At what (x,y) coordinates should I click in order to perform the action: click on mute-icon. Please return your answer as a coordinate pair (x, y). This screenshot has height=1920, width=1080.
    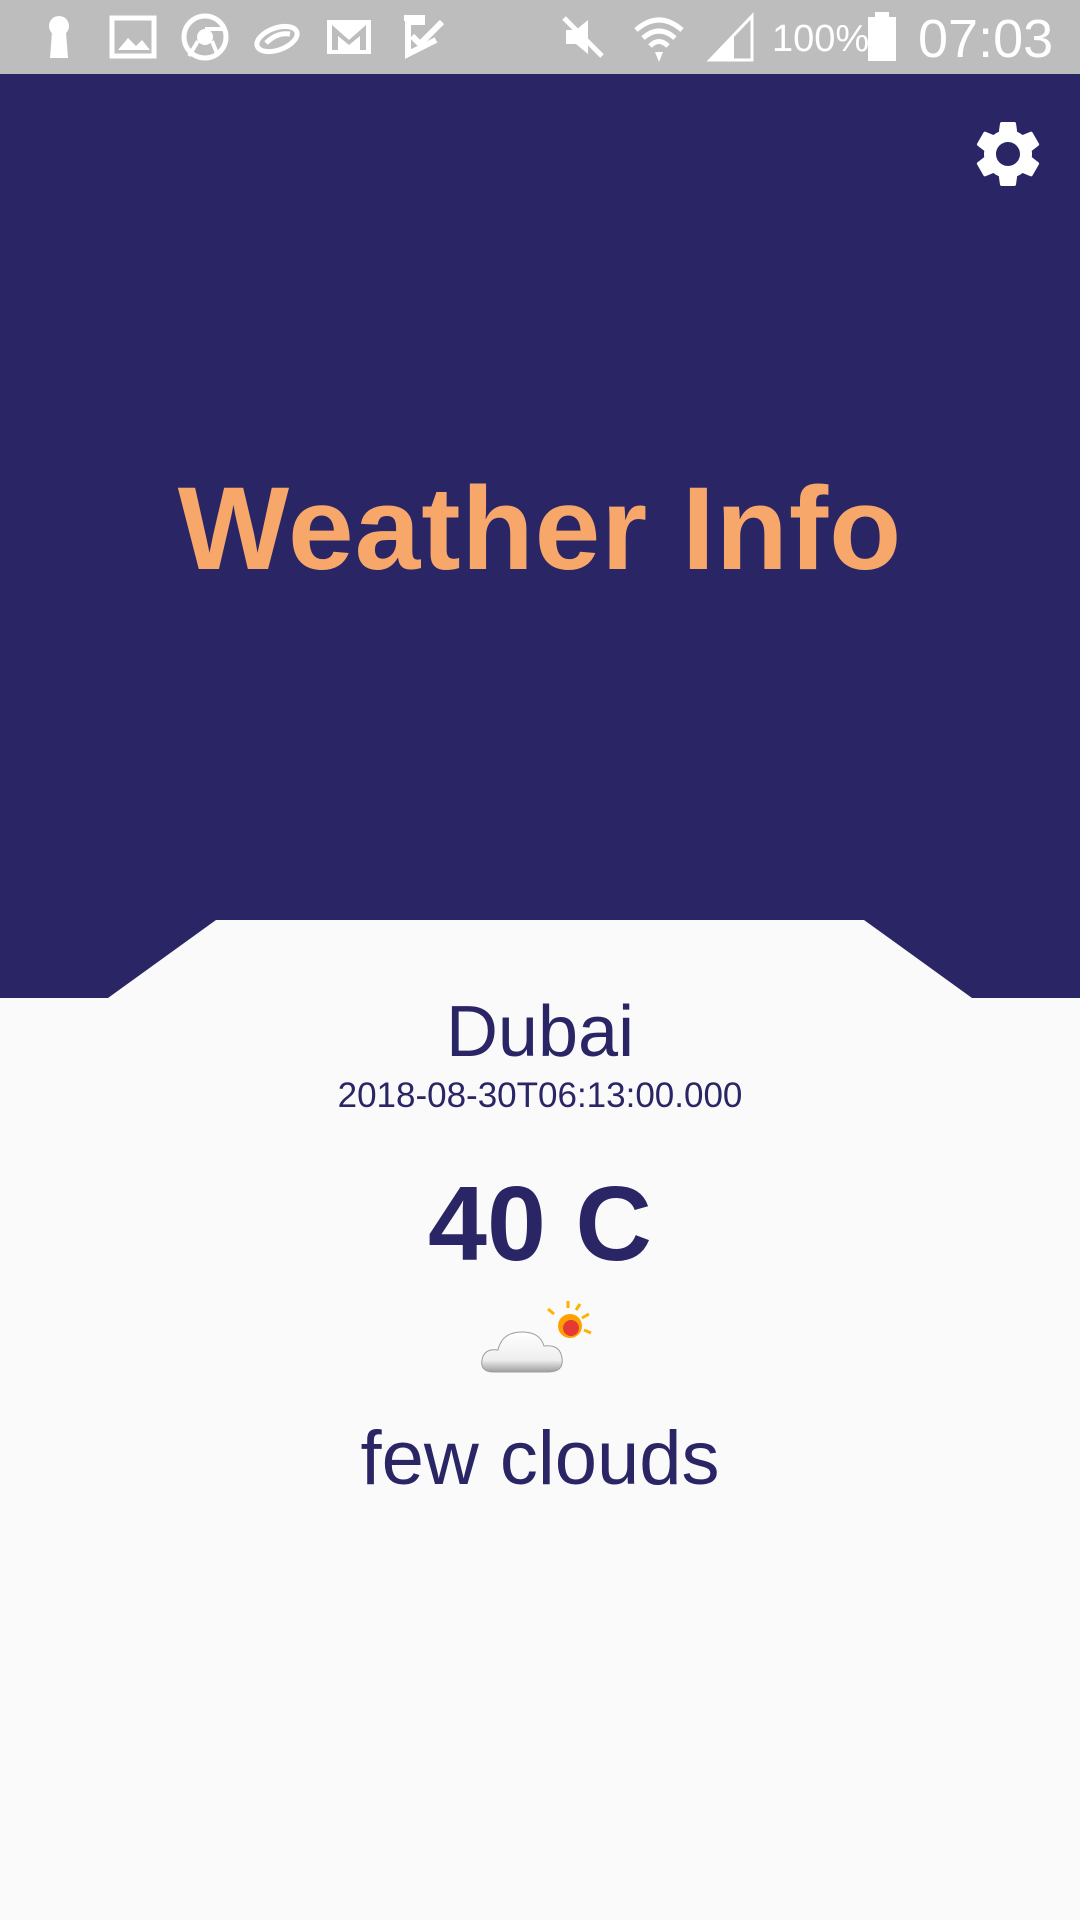
    Looking at the image, I should click on (583, 37).